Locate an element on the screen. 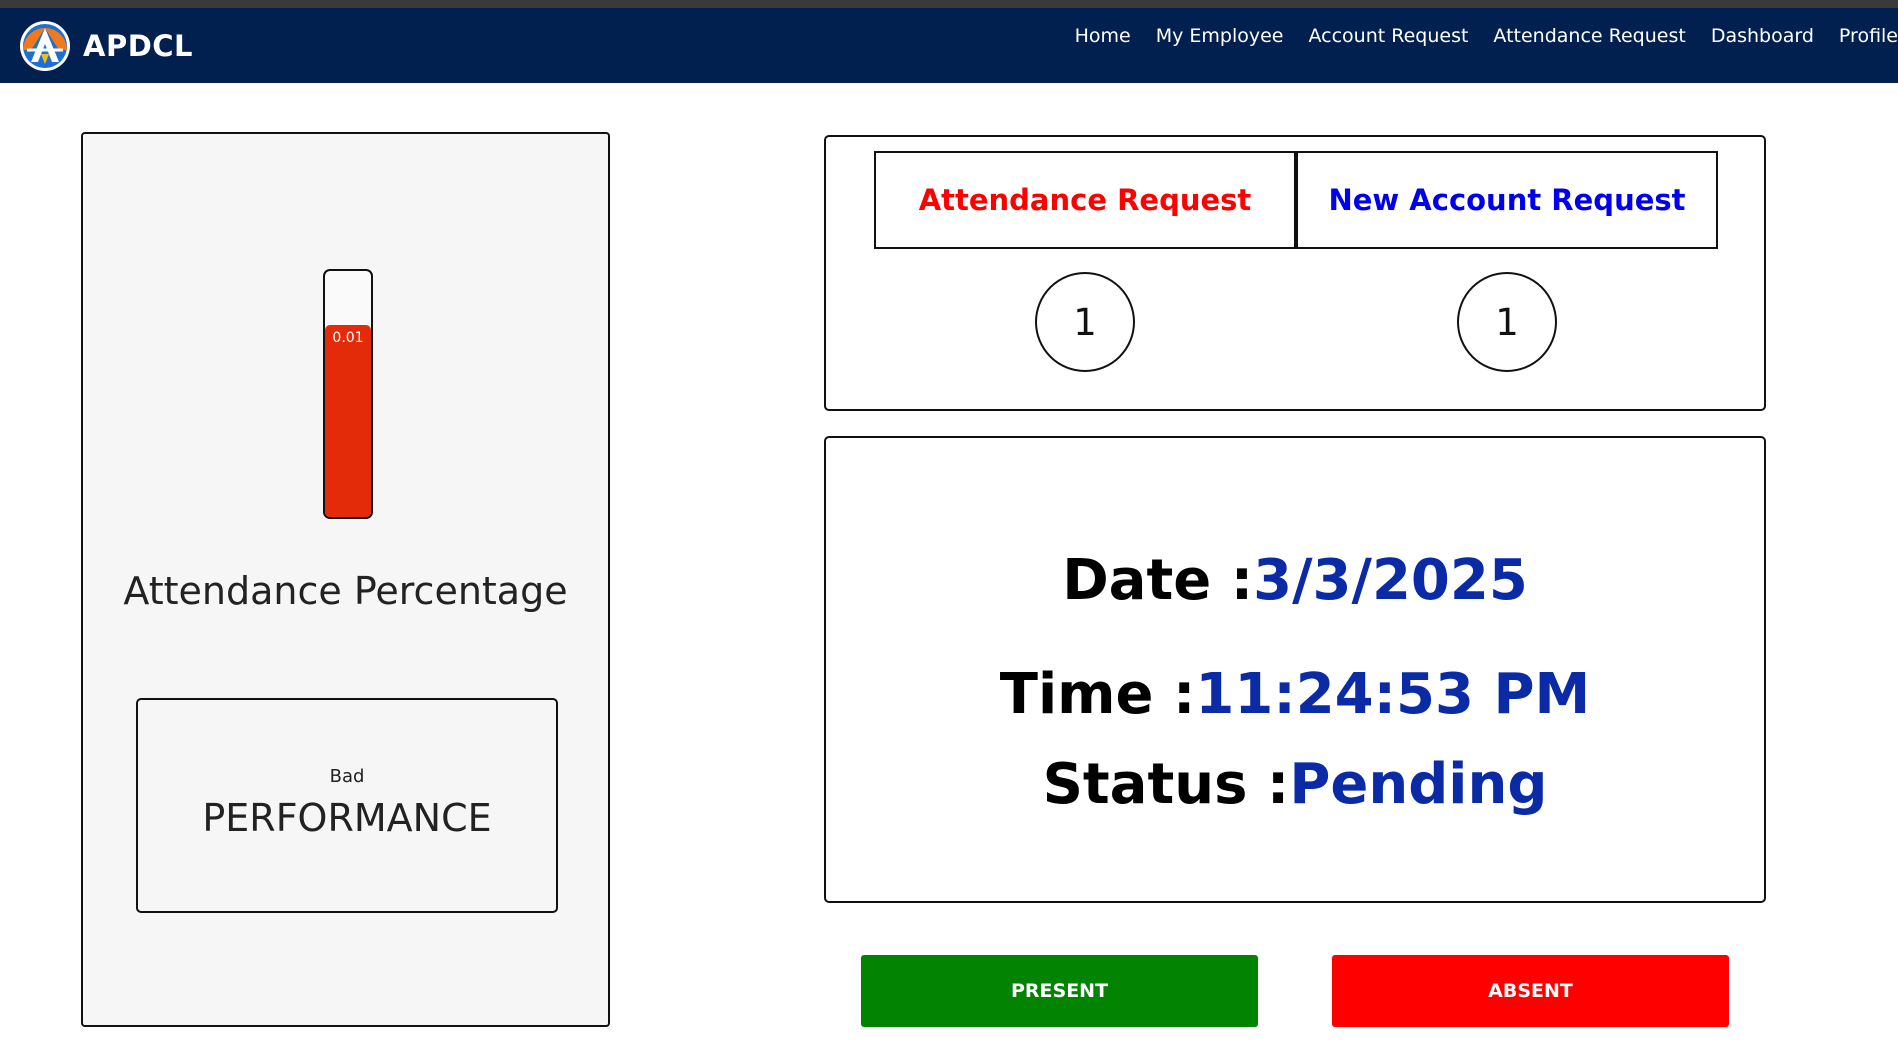 The height and width of the screenshot is (1051, 1898). brand: APDCL is located at coordinates (106, 46).